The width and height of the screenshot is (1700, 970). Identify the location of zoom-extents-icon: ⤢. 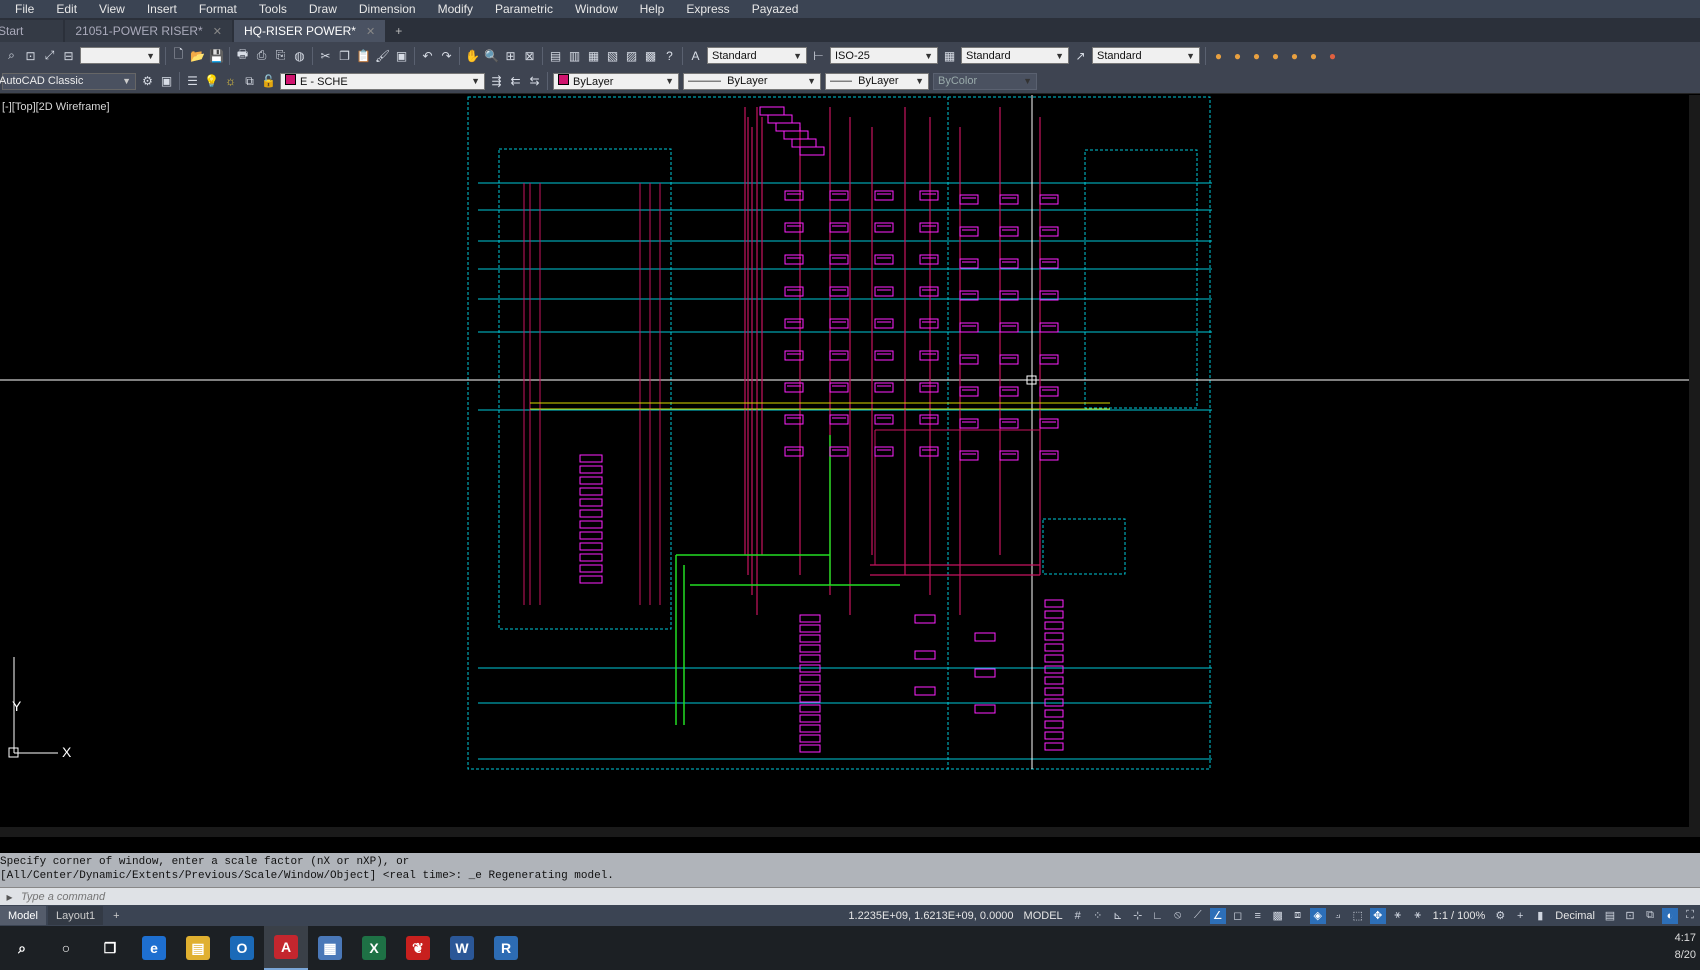
(49, 55).